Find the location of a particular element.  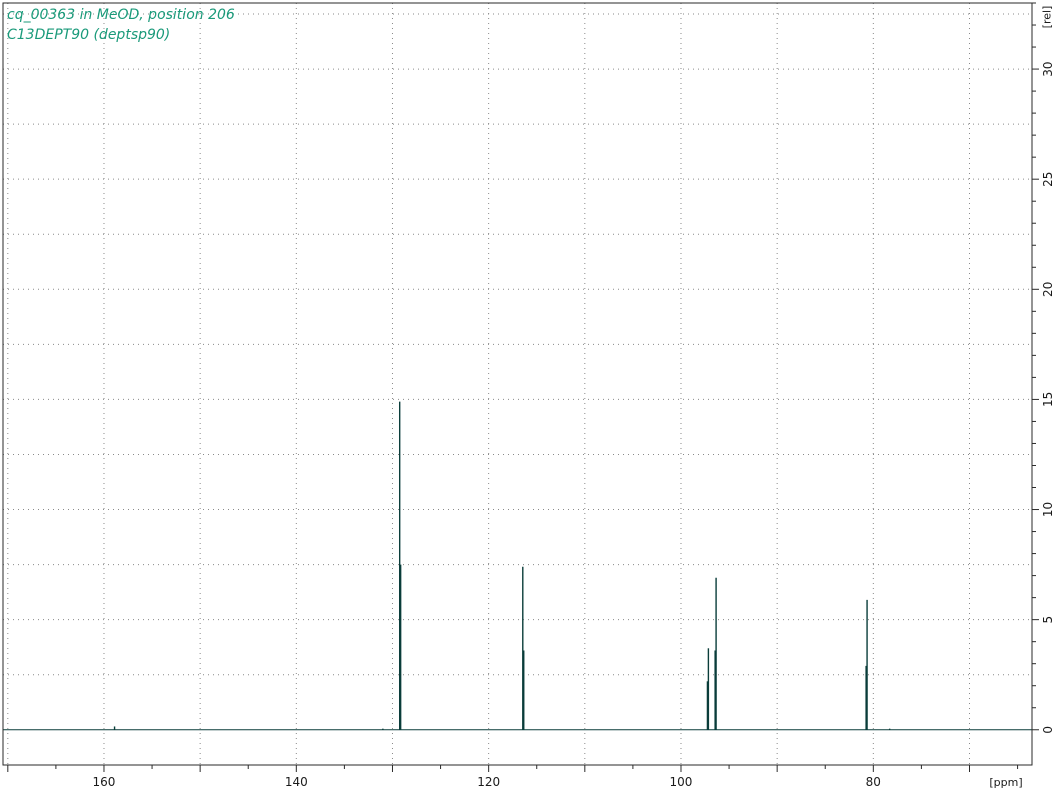

x-axis-tick-label: 120 is located at coordinates (488, 782).